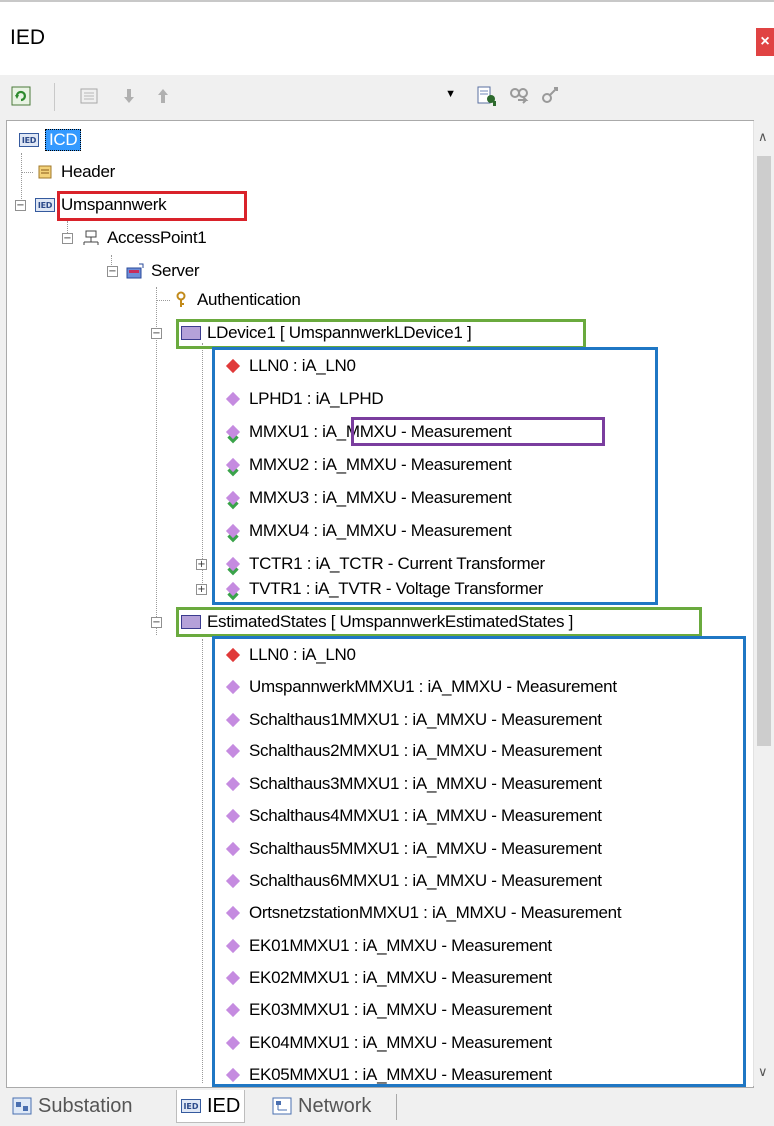 The height and width of the screenshot is (1126, 774). What do you see at coordinates (175, 270) in the screenshot?
I see `tree-node-server-label: Server` at bounding box center [175, 270].